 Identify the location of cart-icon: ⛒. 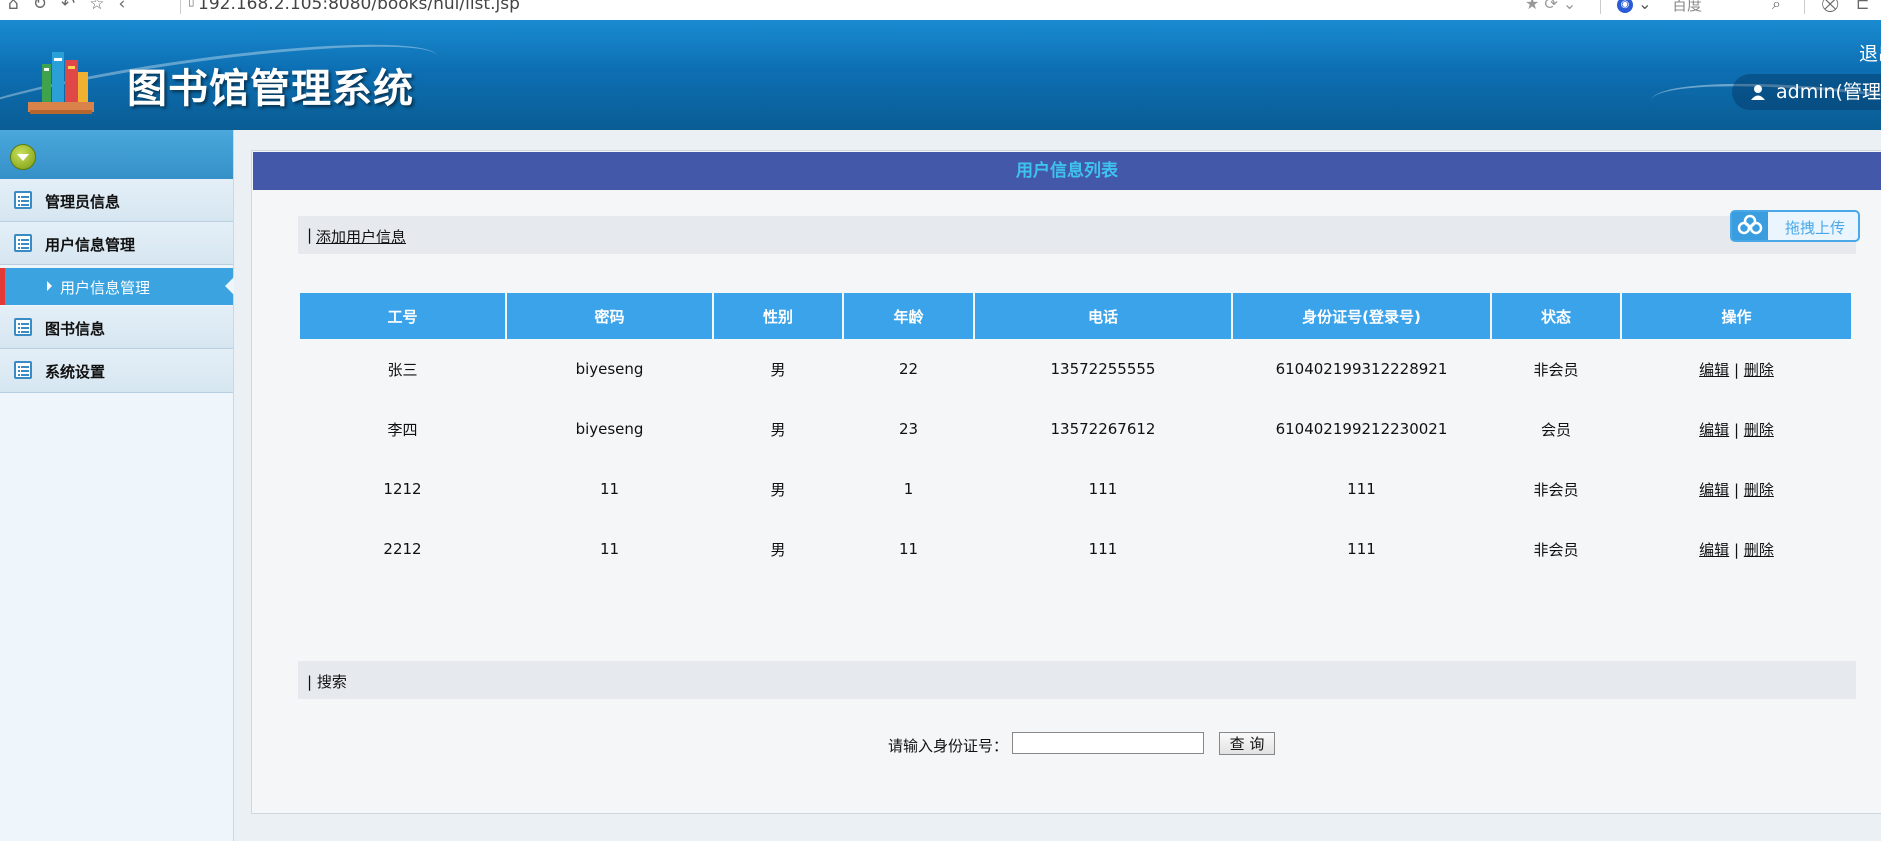
(1830, 7).